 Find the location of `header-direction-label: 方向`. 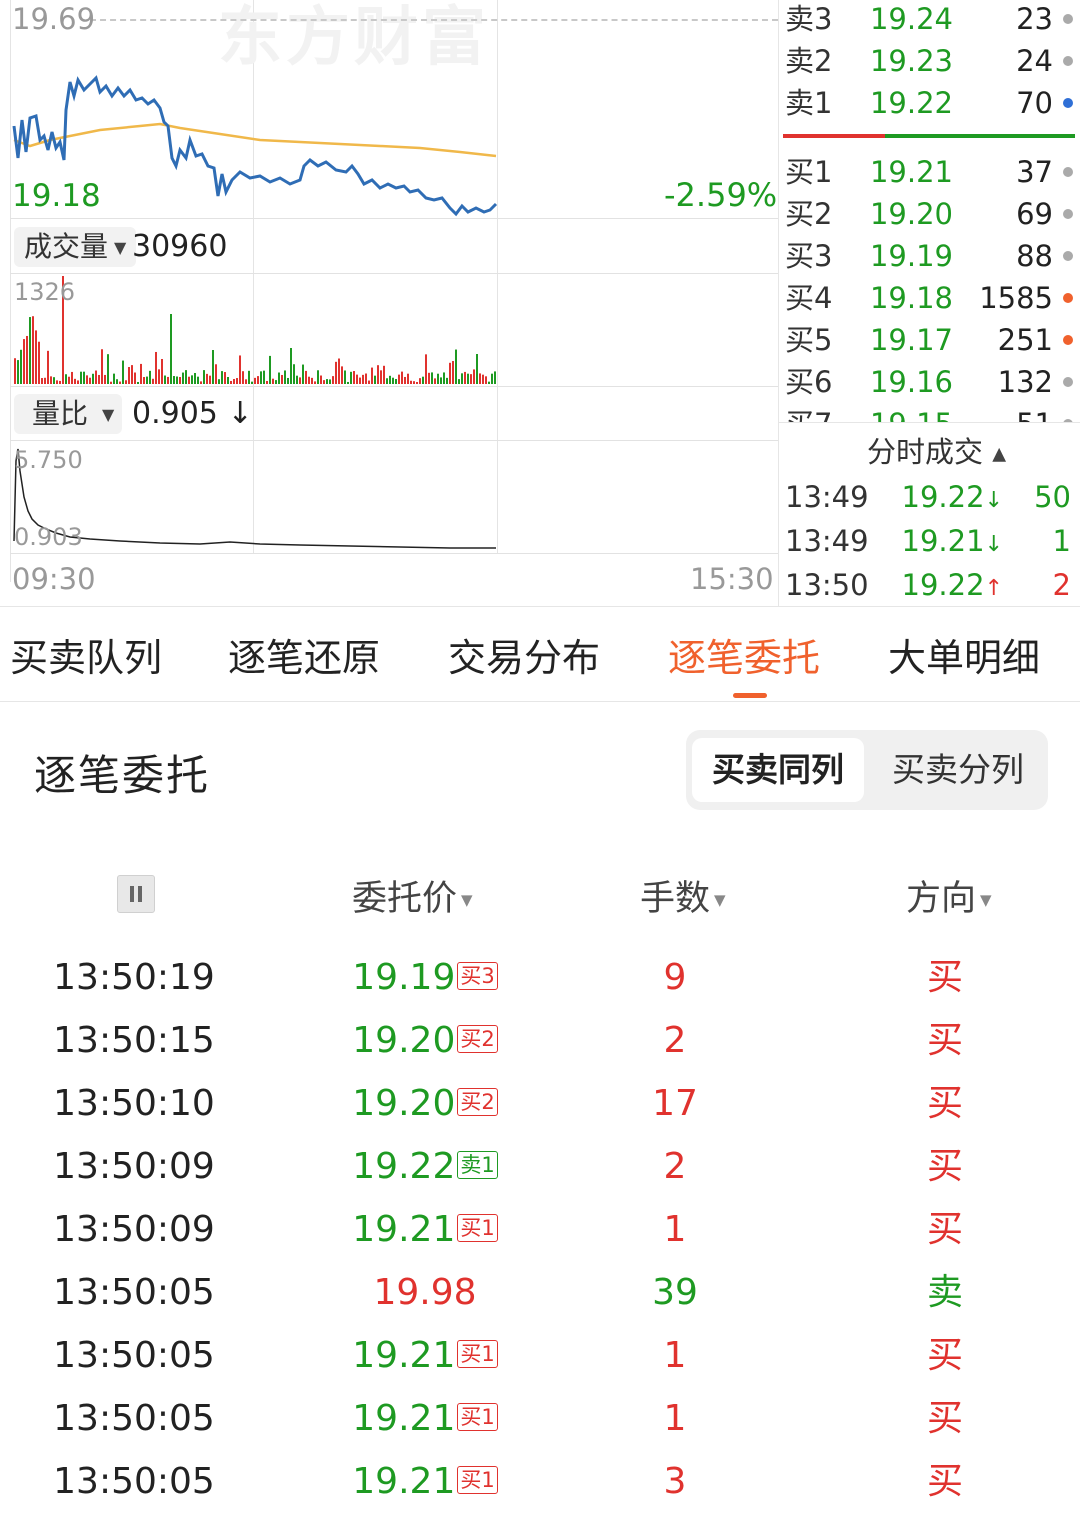

header-direction-label: 方向 is located at coordinates (941, 899).